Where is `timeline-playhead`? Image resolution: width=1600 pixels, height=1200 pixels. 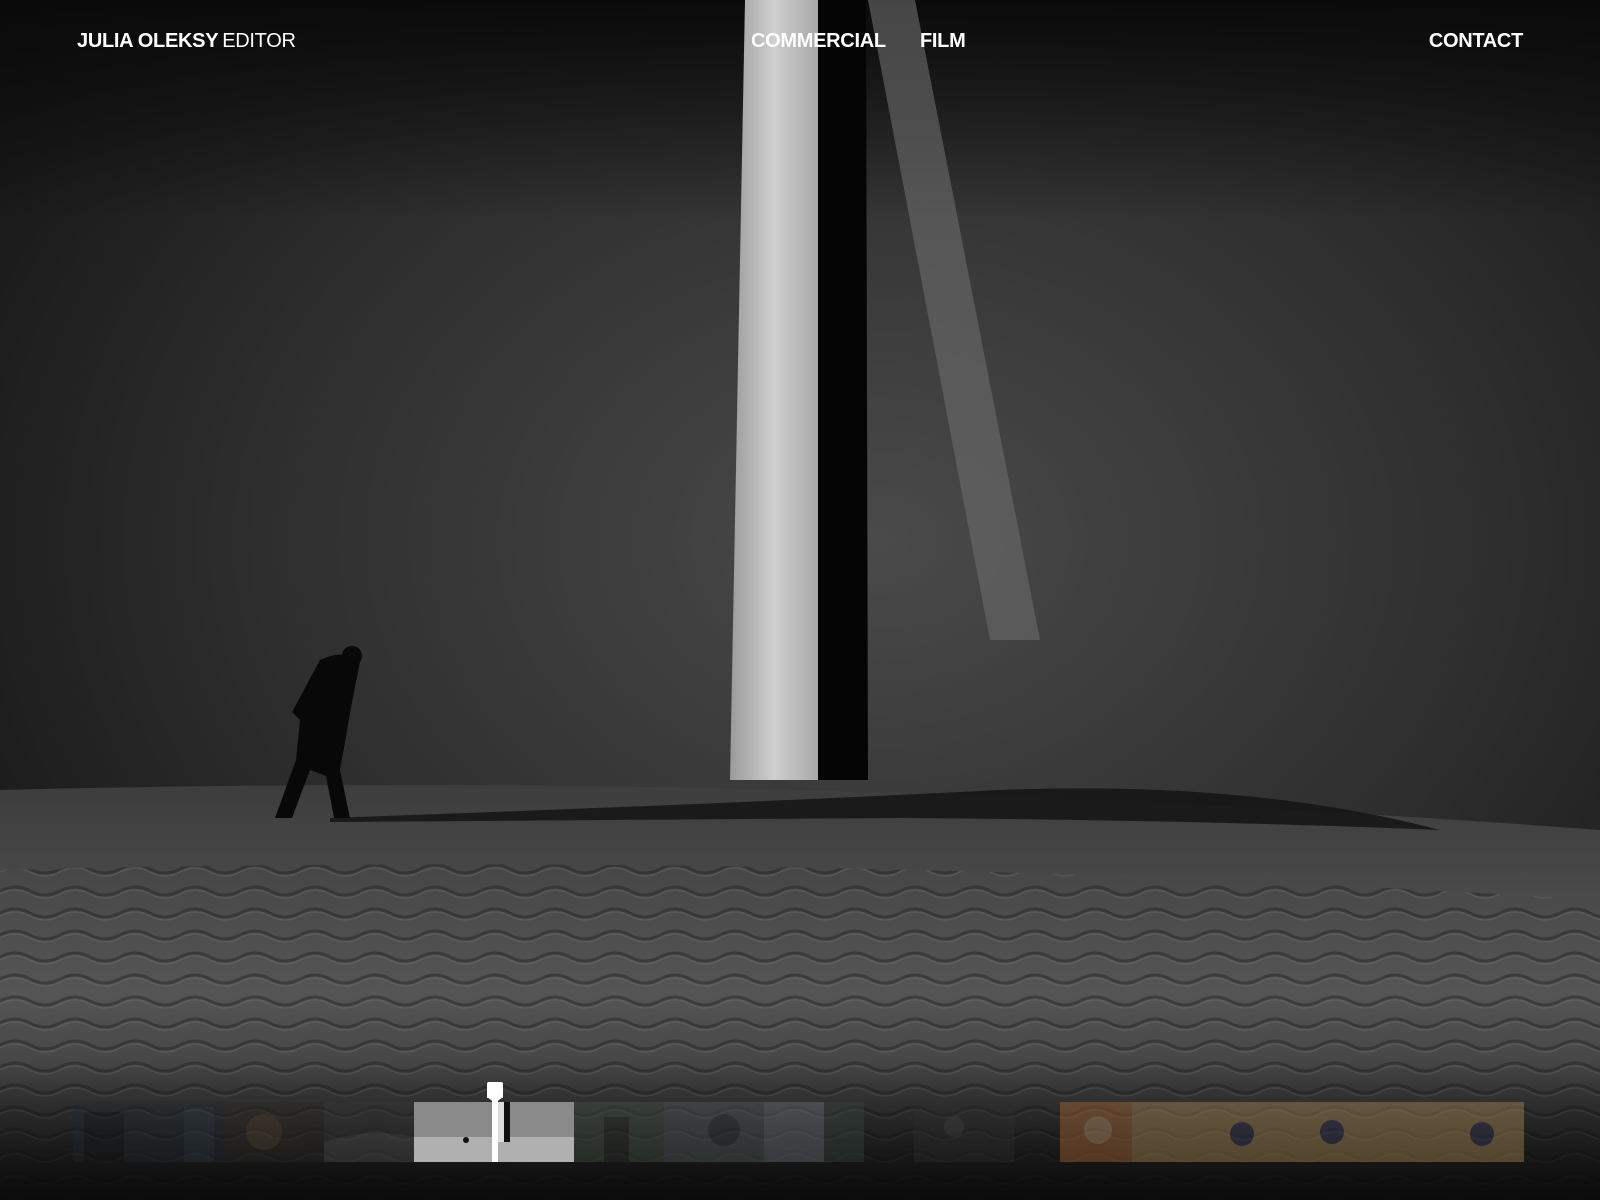
timeline-playhead is located at coordinates (495, 1122).